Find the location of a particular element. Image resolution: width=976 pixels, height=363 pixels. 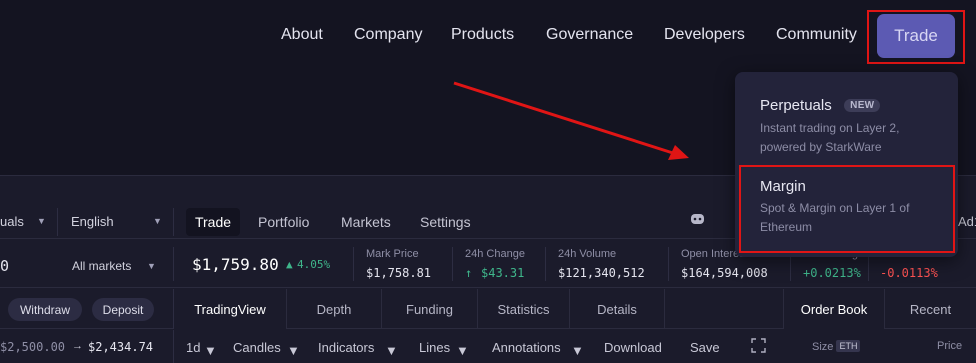

tab-tradingview: TradingView is located at coordinates (230, 309).